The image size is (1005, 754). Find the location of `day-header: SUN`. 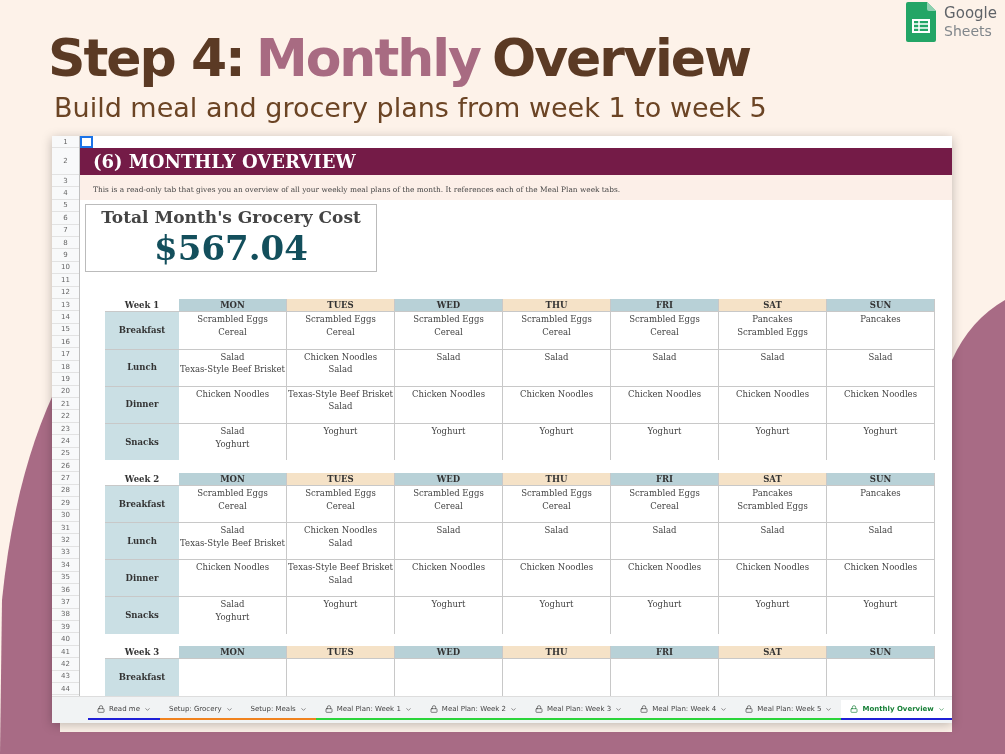

day-header: SUN is located at coordinates (881, 478).